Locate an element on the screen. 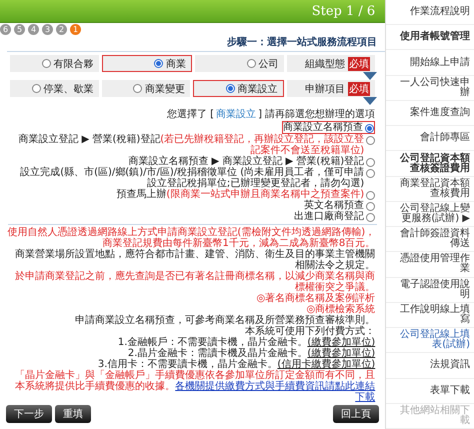 The width and height of the screenshot is (474, 429). fee-note: 「晶片金融卡」與「金融帳戶」手續費優惠依各參加單位所訂定金額而有不同，且本系統將提供比手續費優惠的收據。各機關提供繳費方式與手續費資訊請點此連結下載 is located at coordinates (195, 386).